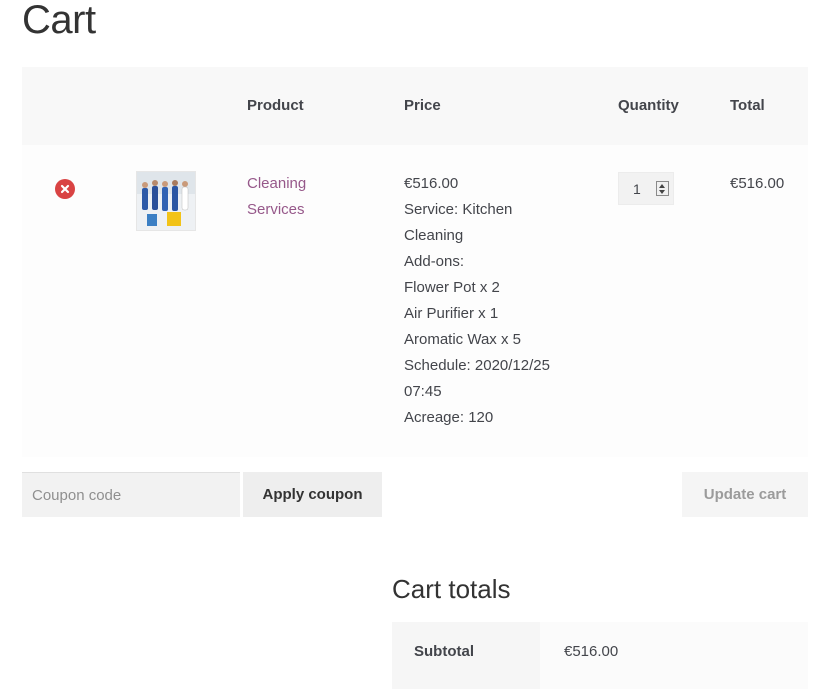  Describe the element at coordinates (462, 339) in the screenshot. I see `item-detail: Aromatic Wax x 5` at that location.